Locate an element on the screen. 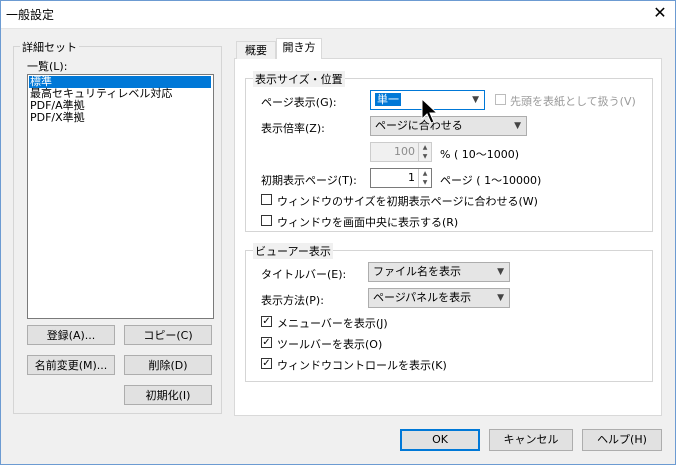 The width and height of the screenshot is (676, 465). delete-button: 削除(D) is located at coordinates (168, 365).